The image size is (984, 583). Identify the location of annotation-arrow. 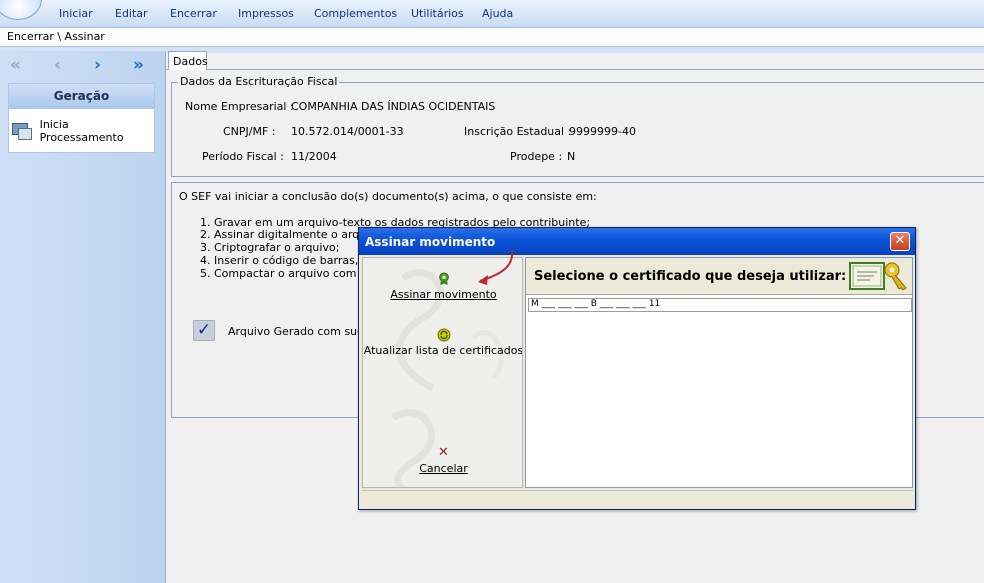
(496, 267).